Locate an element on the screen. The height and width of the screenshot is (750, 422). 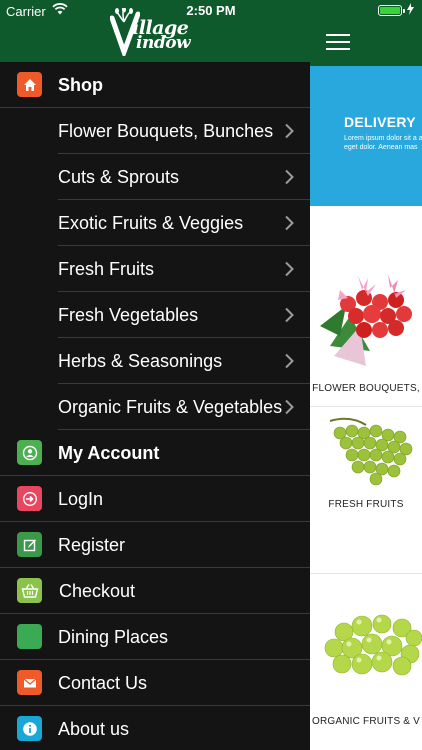
menu-item-label: Shop is located at coordinates (80, 85).